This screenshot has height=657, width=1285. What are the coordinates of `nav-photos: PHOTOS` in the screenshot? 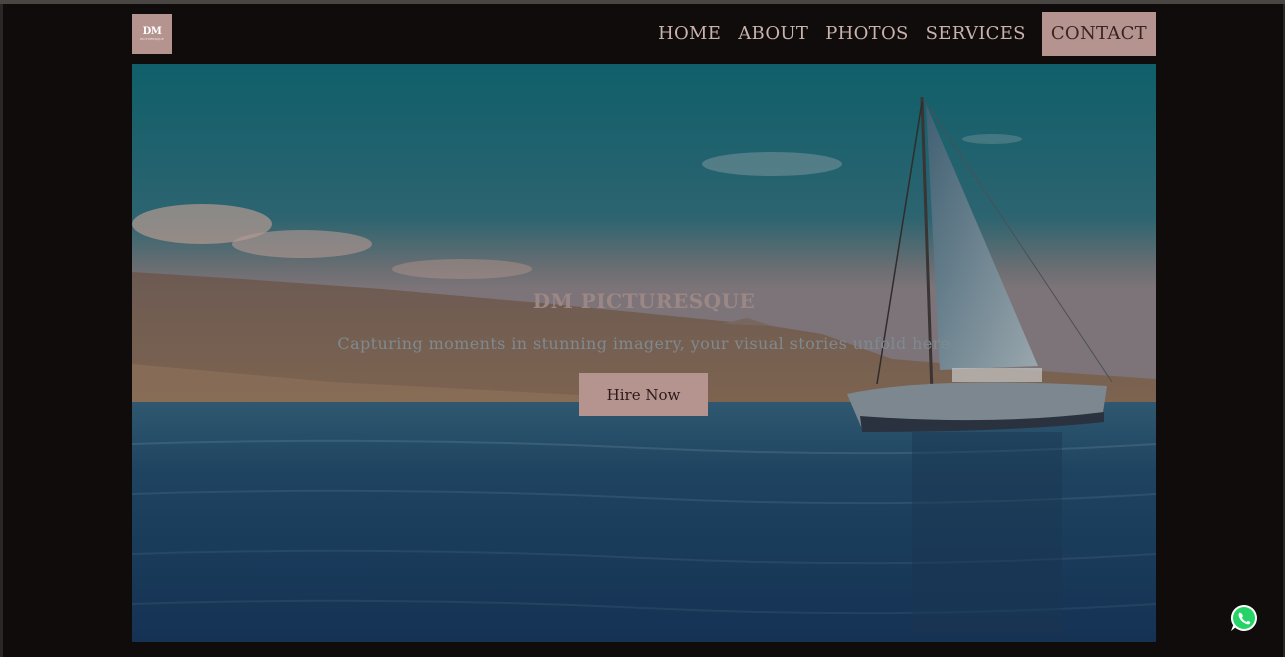 It's located at (866, 34).